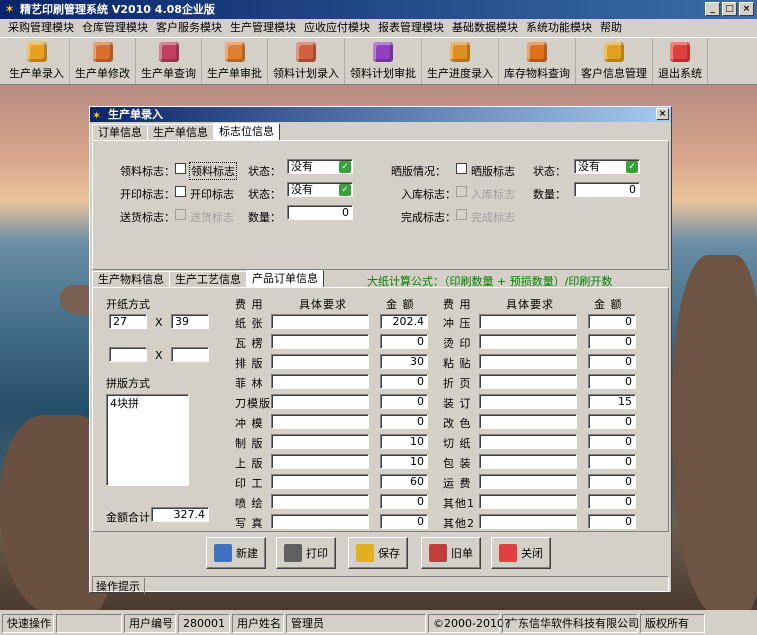  I want to click on toolbar-button-0: 生产单录入, so click(37, 61).